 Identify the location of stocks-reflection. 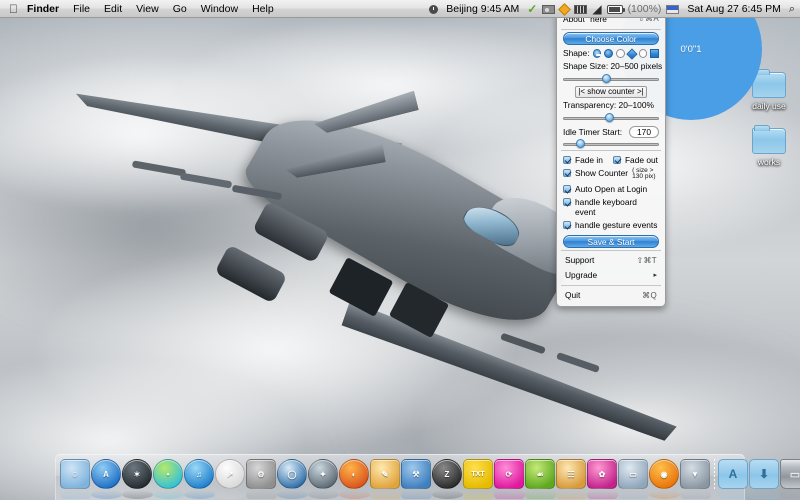
(230, 494).